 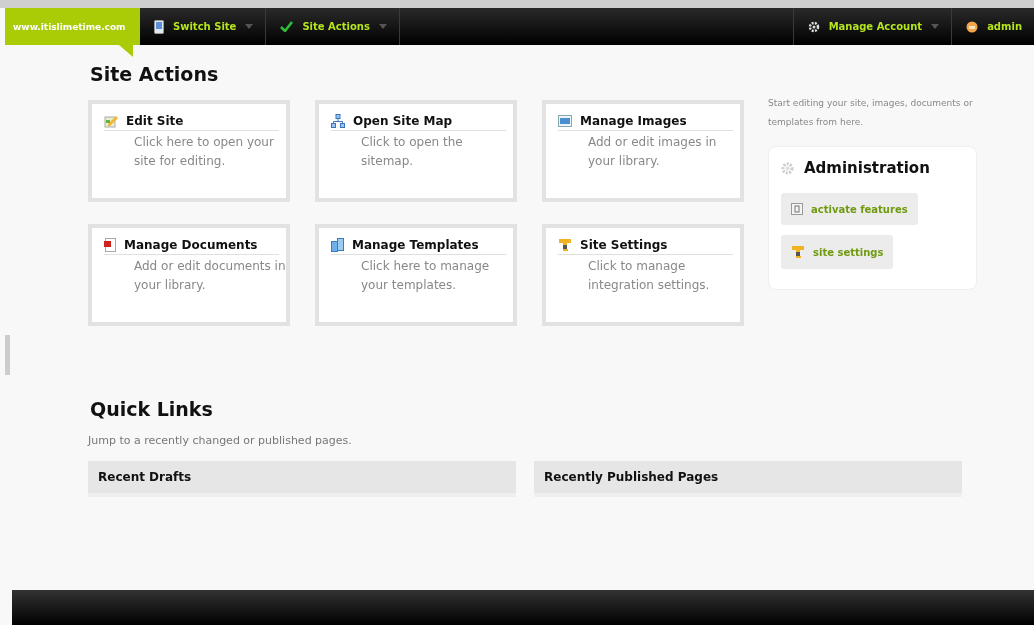 I want to click on intro-text: Jump to a recently changed or published pages., so click(x=220, y=440).